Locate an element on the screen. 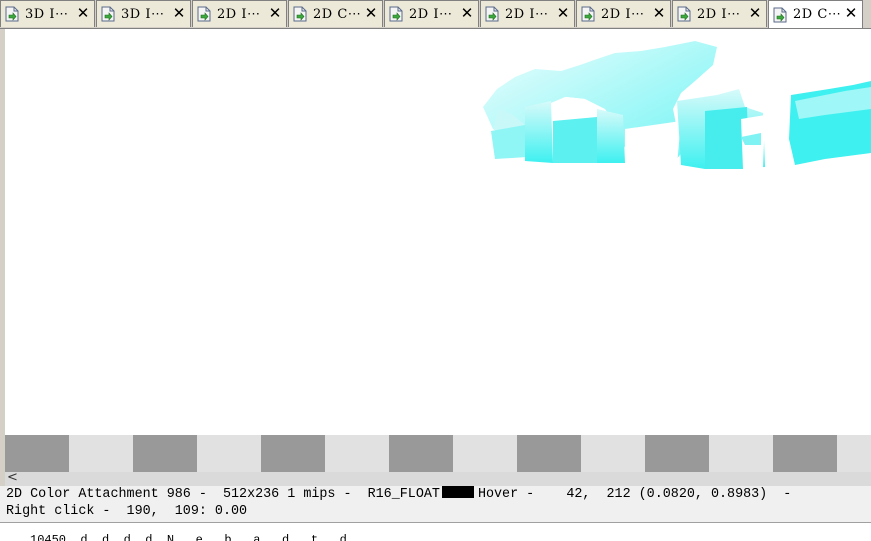 The width and height of the screenshot is (871, 541). status-line-2: Right click - 190, 109: 0.00 is located at coordinates (127, 511).